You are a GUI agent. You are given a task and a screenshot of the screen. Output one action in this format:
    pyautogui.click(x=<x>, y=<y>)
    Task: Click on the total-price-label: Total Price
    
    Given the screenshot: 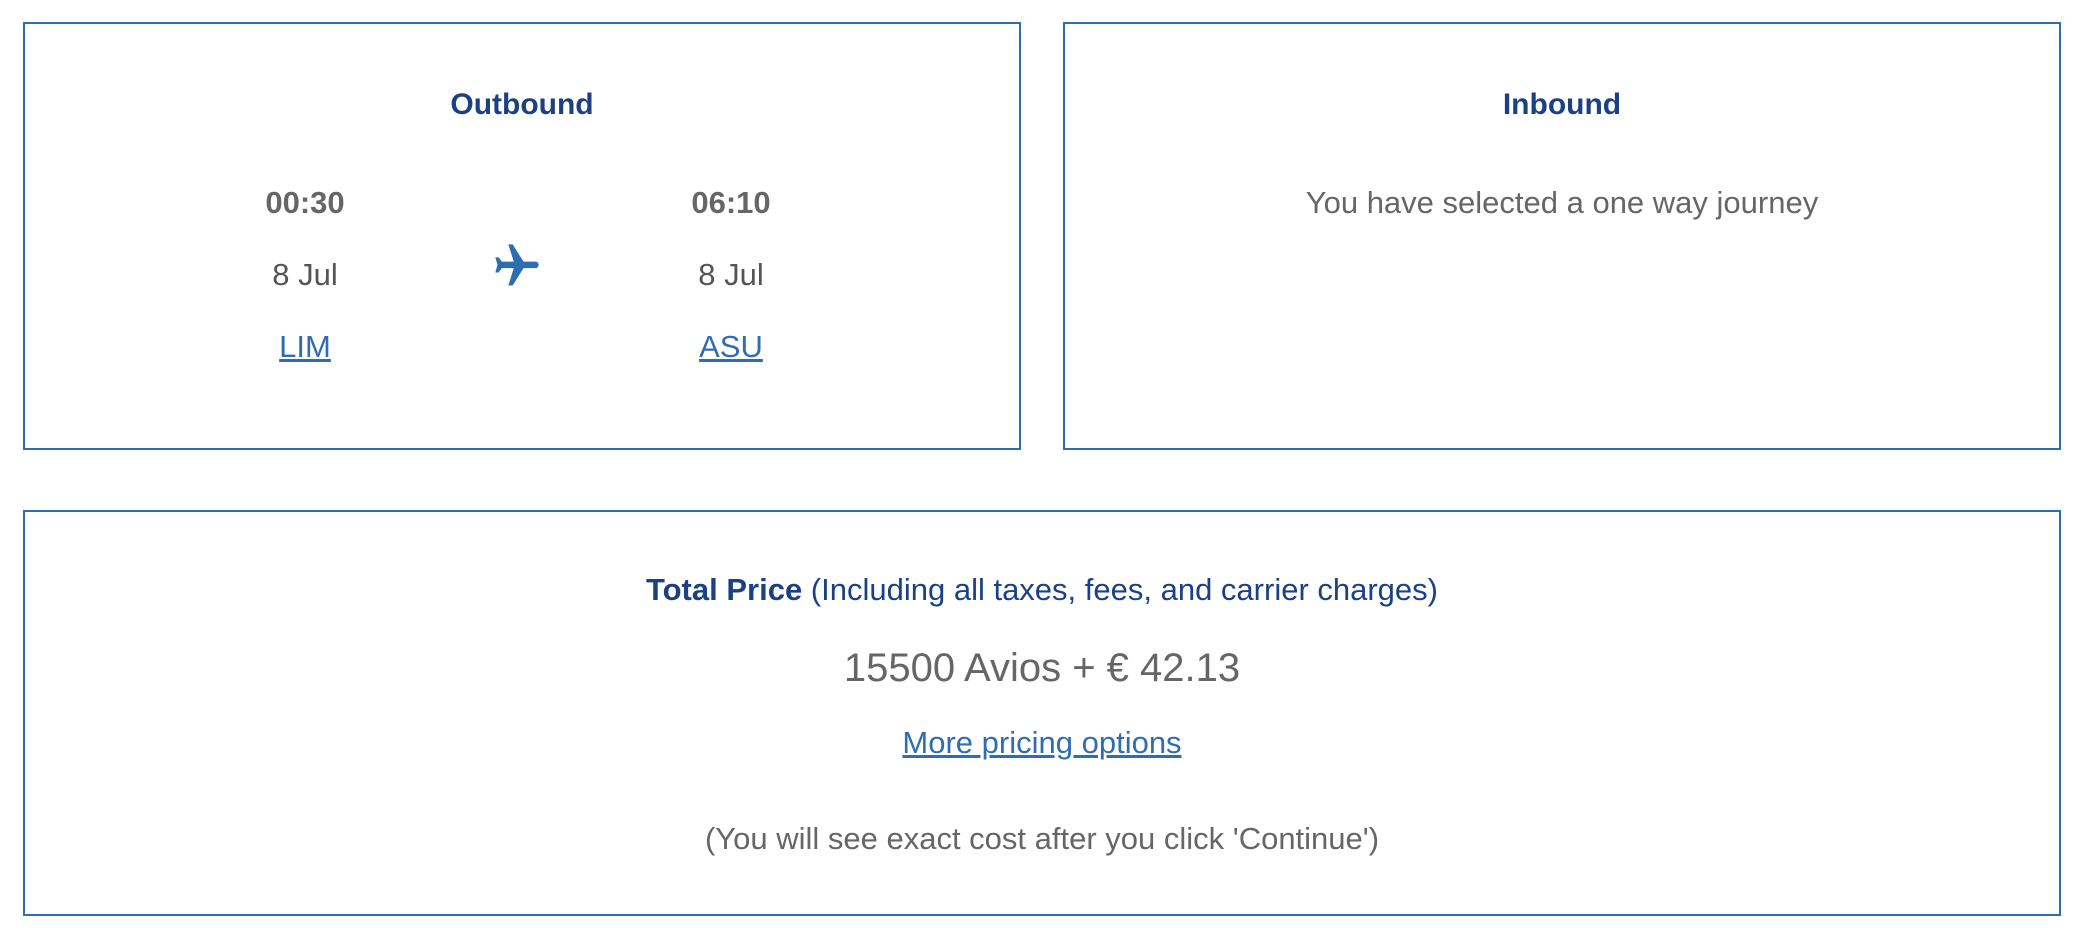 What is the action you would take?
    pyautogui.click(x=724, y=589)
    